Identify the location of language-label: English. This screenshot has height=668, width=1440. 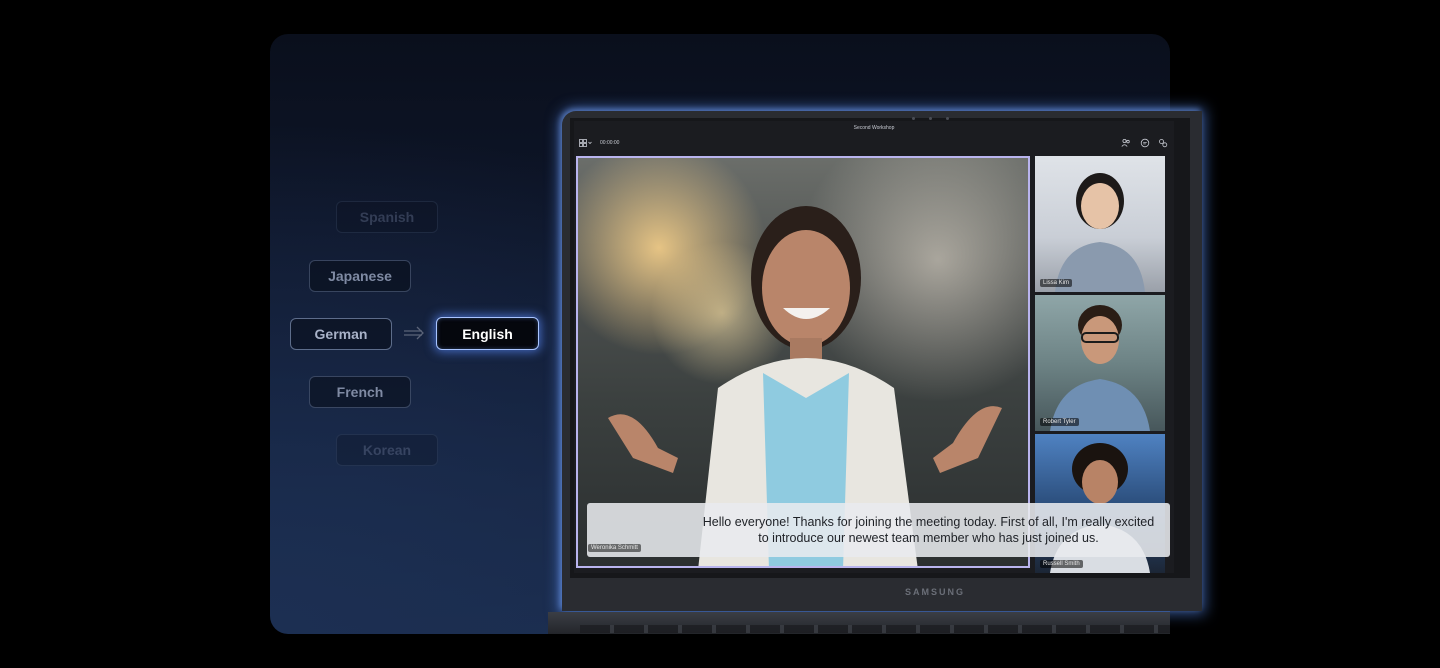
(487, 333).